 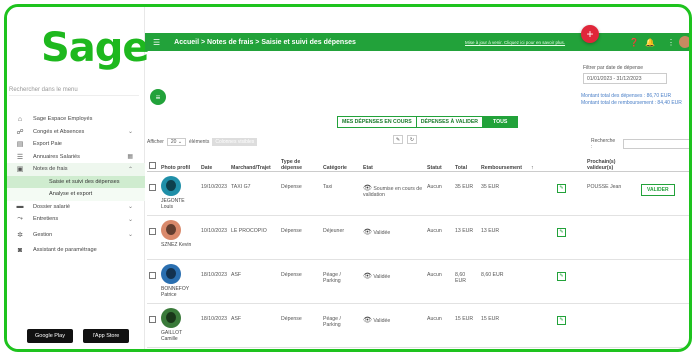 What do you see at coordinates (254, 161) in the screenshot?
I see `col-marchand: Marchand/Trajet` at bounding box center [254, 161].